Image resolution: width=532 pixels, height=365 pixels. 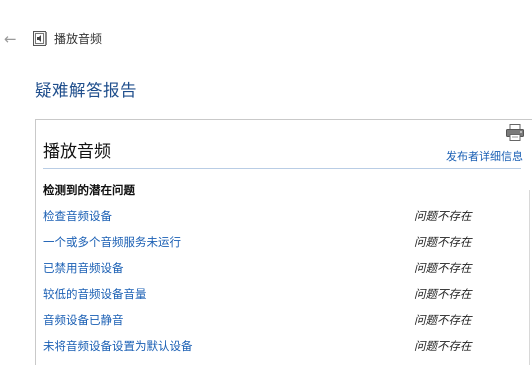 I want to click on issue-link: 较低的音频设备音量, so click(x=95, y=294).